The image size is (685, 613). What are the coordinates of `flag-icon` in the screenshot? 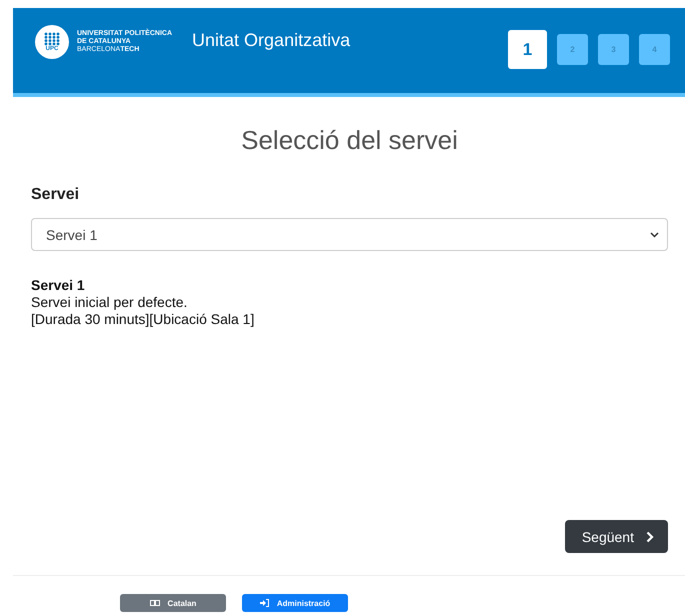 It's located at (155, 603).